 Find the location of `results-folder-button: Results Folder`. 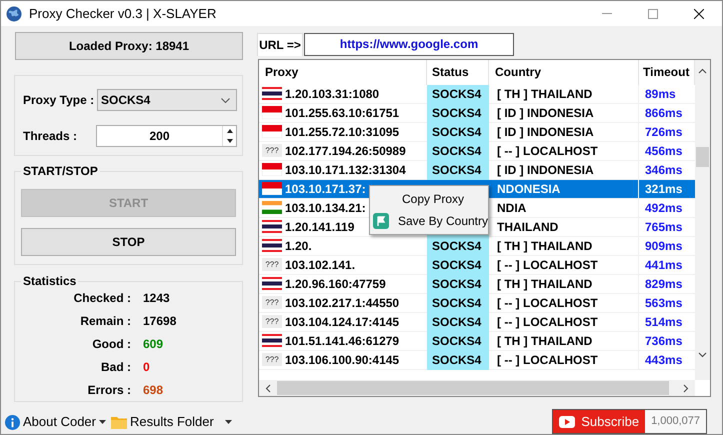

results-folder-button: Results Folder is located at coordinates (171, 422).